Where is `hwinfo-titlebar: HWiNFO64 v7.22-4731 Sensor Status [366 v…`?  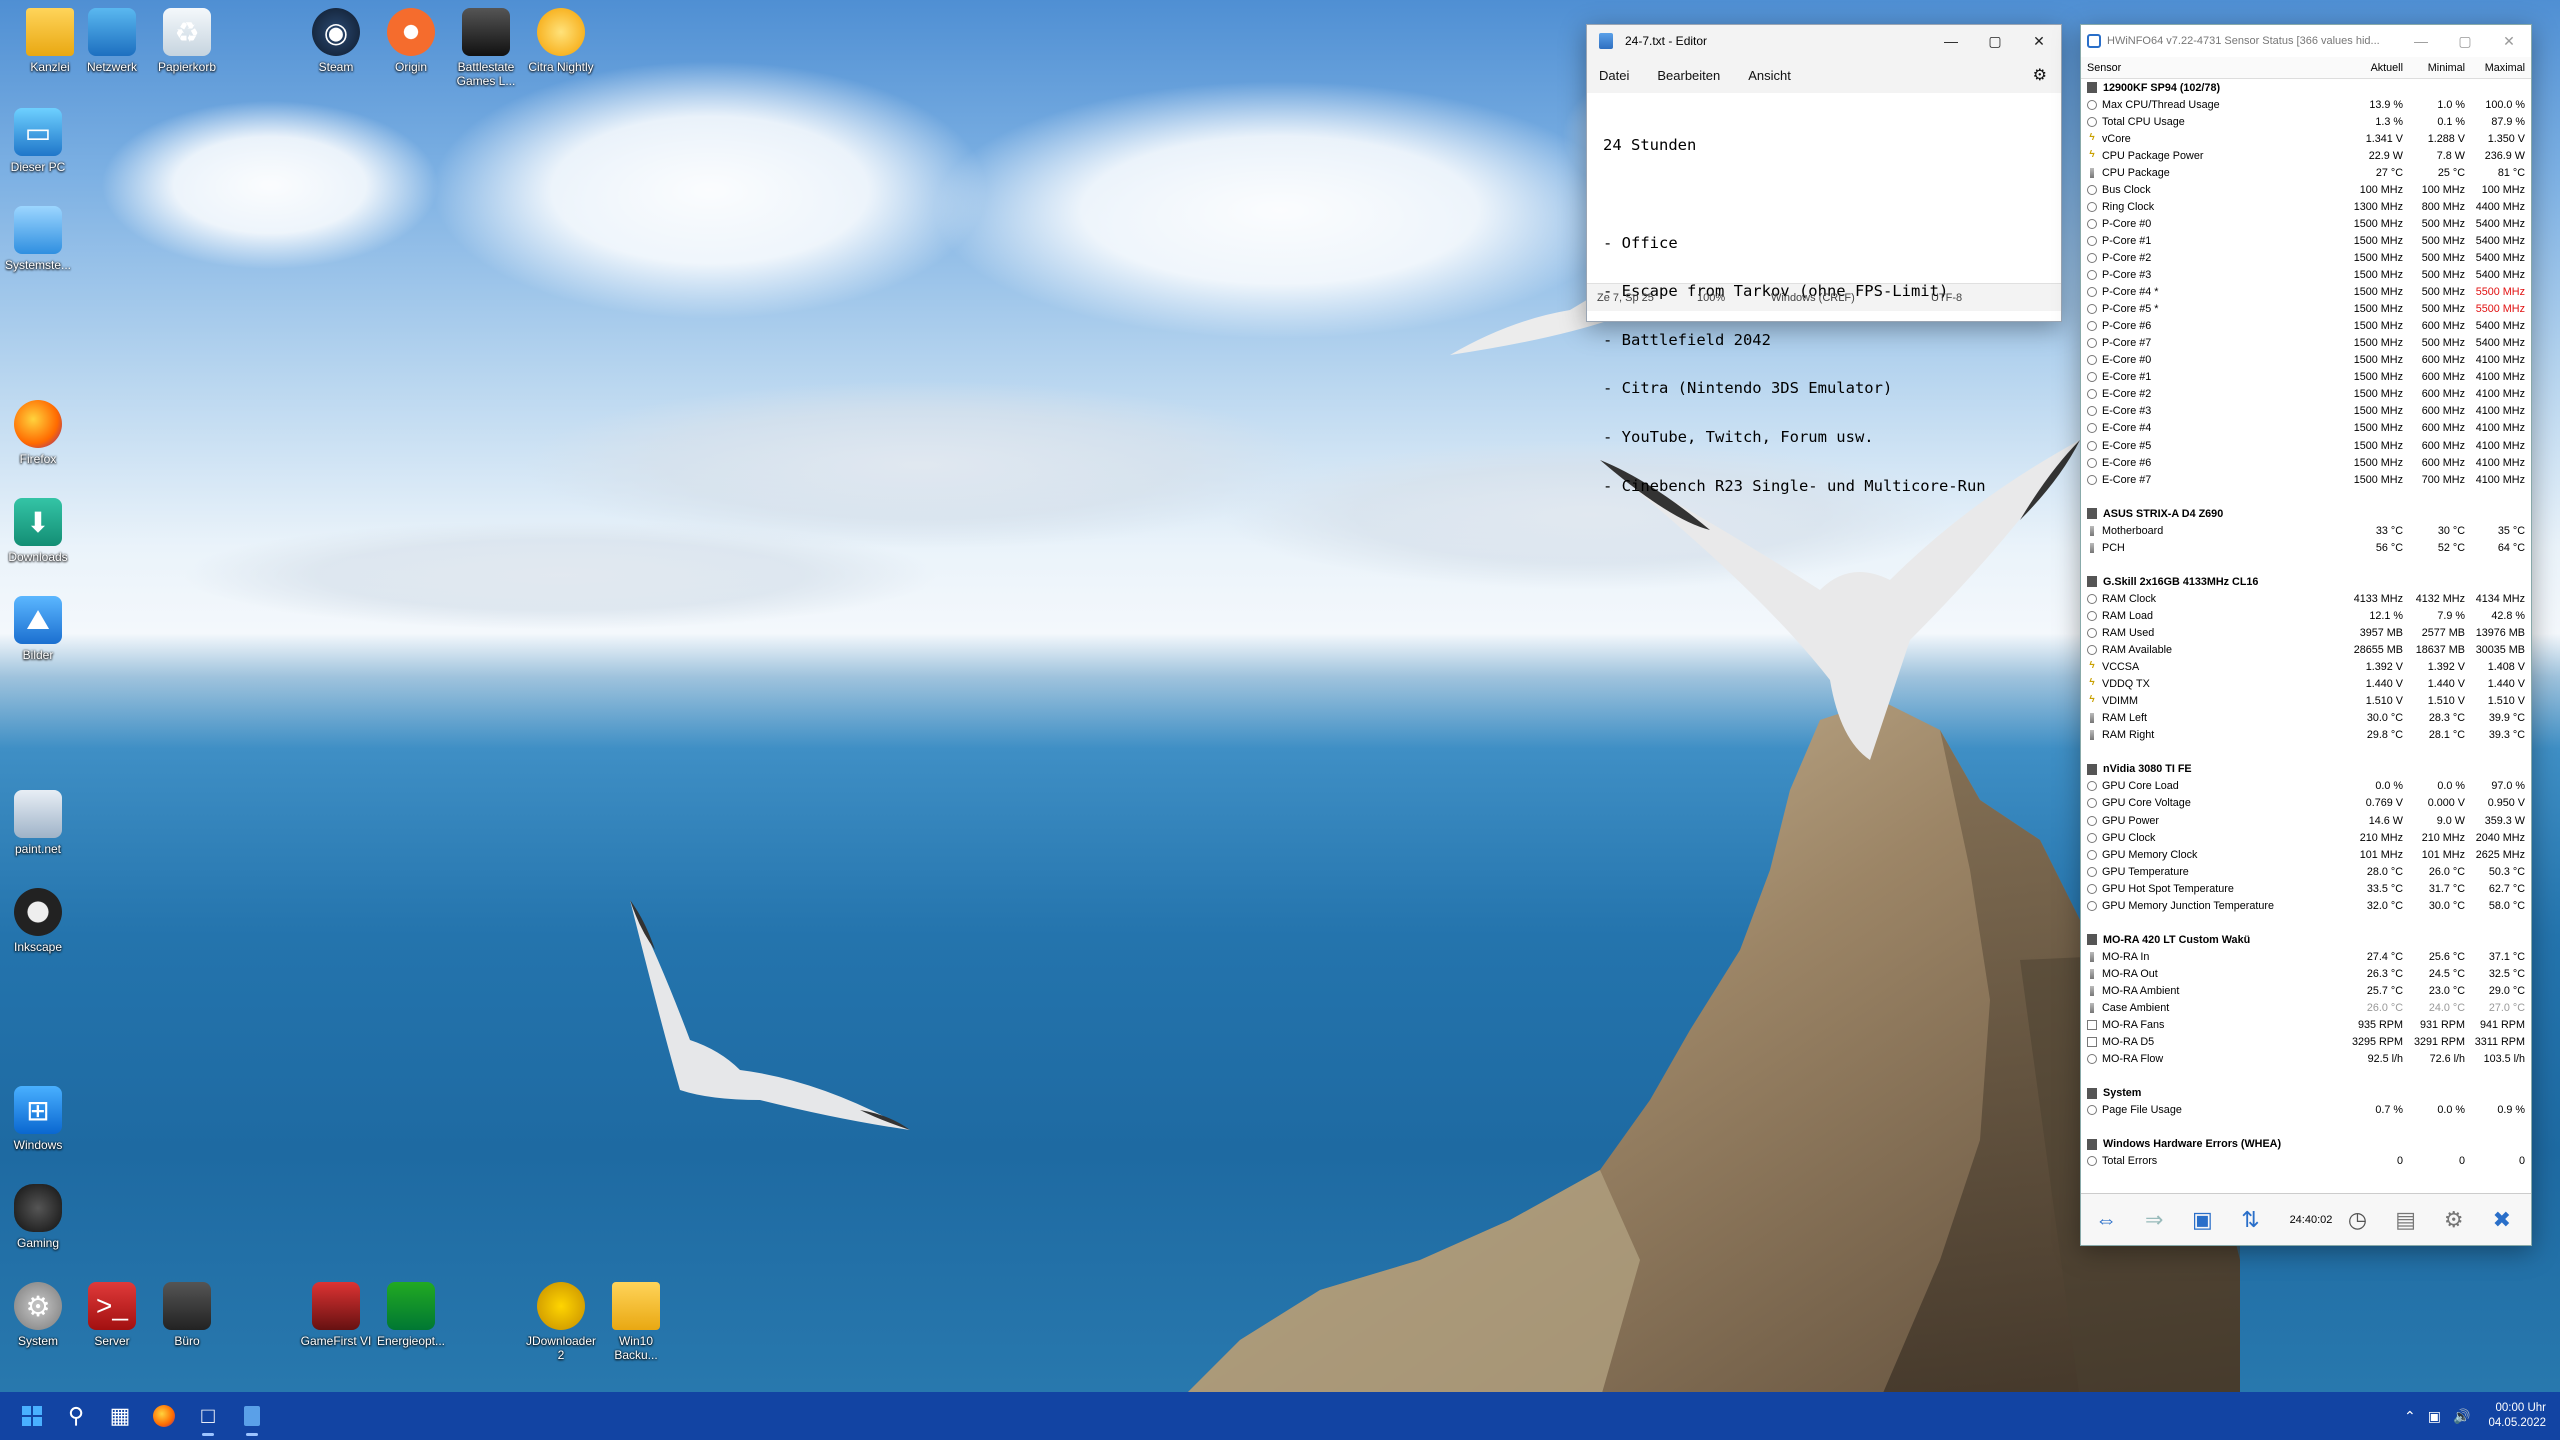 hwinfo-titlebar: HWiNFO64 v7.22-4731 Sensor Status [366 v… is located at coordinates (2306, 41).